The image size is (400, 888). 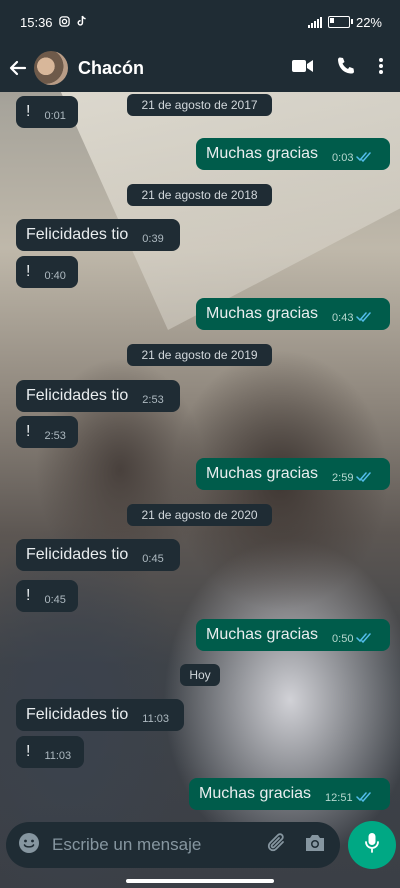 I want to click on message-incoming: ! 11:03, so click(x=50, y=752).